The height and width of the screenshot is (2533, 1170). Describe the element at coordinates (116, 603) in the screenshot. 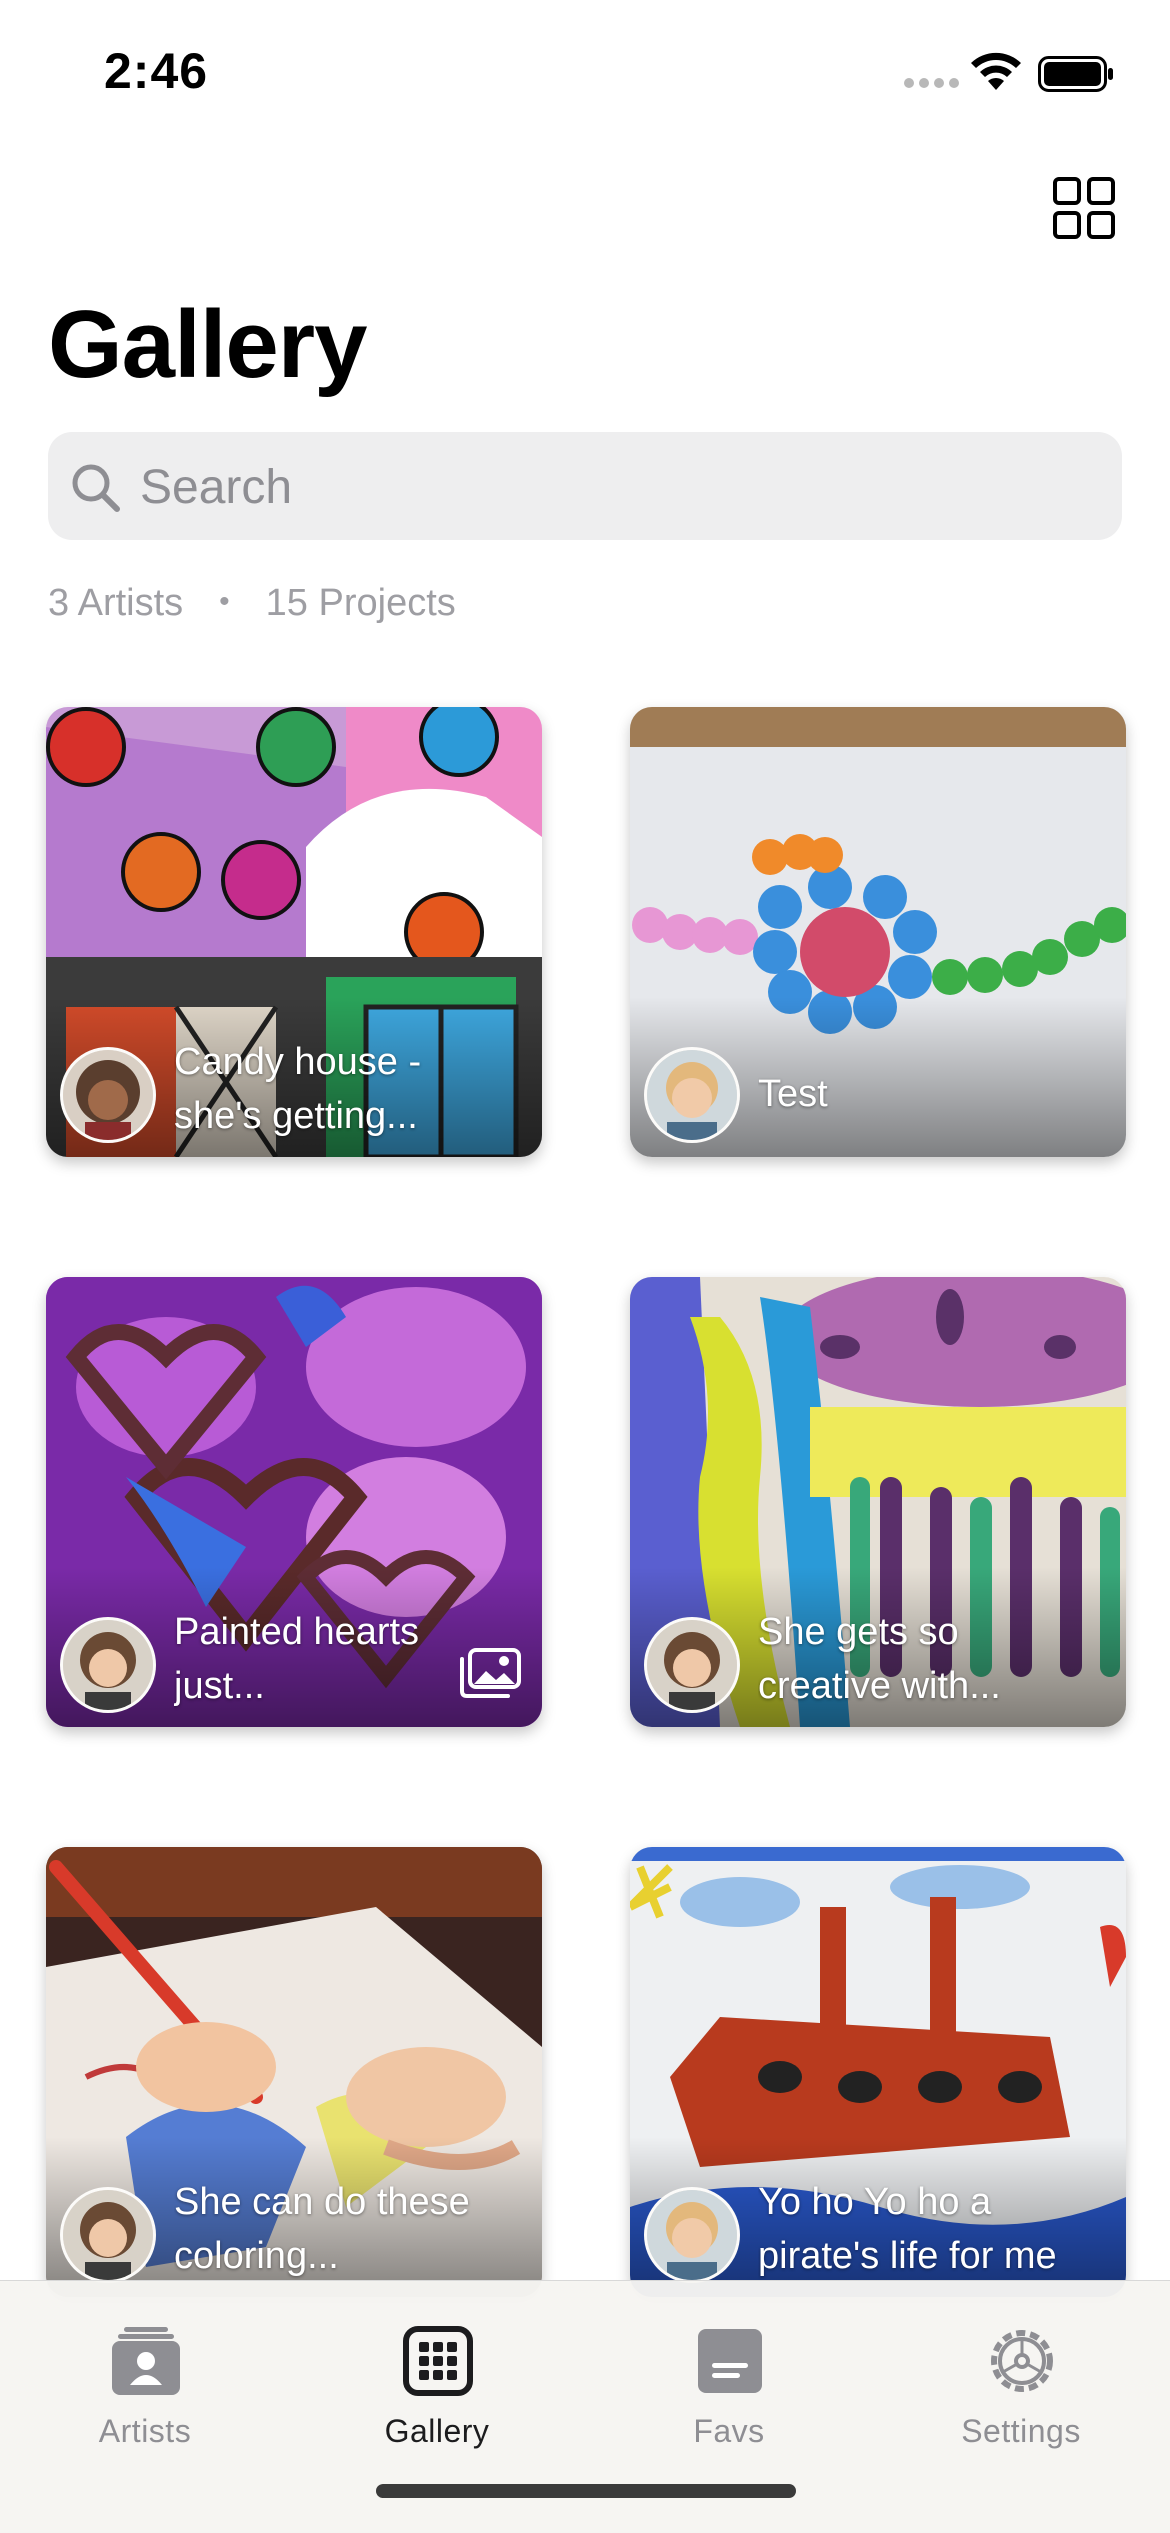

I see `artists-count: 3 Artists` at that location.